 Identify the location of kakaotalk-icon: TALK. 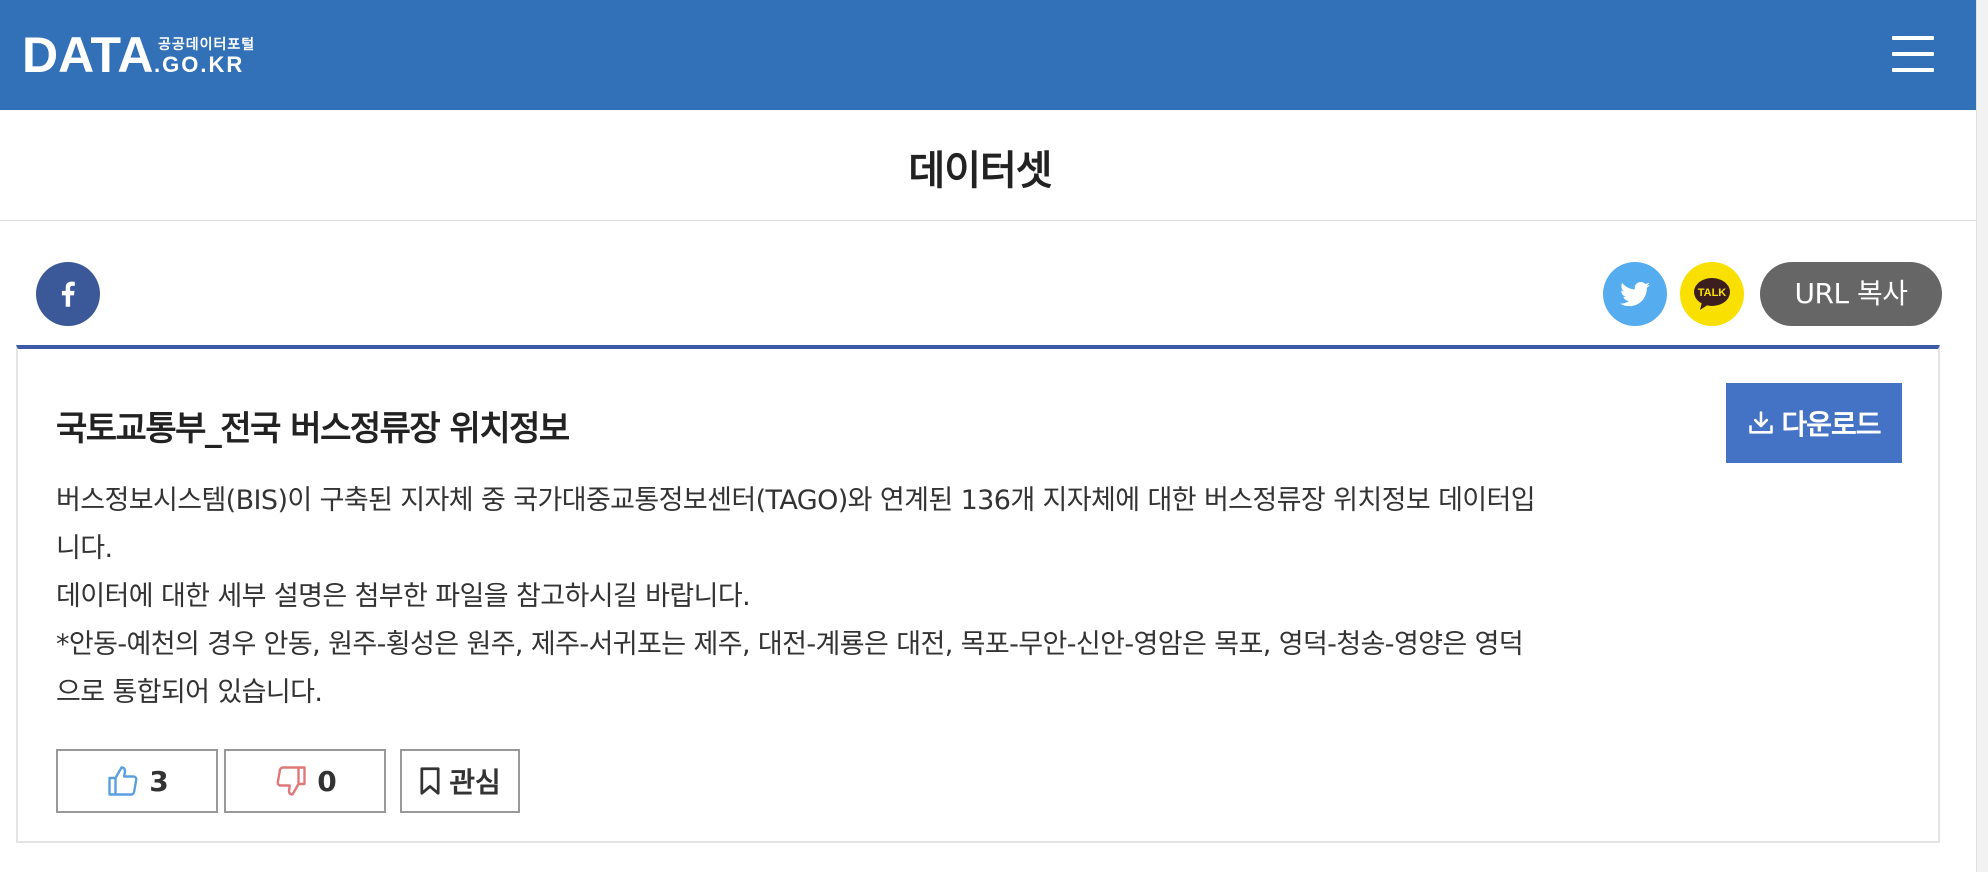
(1712, 294).